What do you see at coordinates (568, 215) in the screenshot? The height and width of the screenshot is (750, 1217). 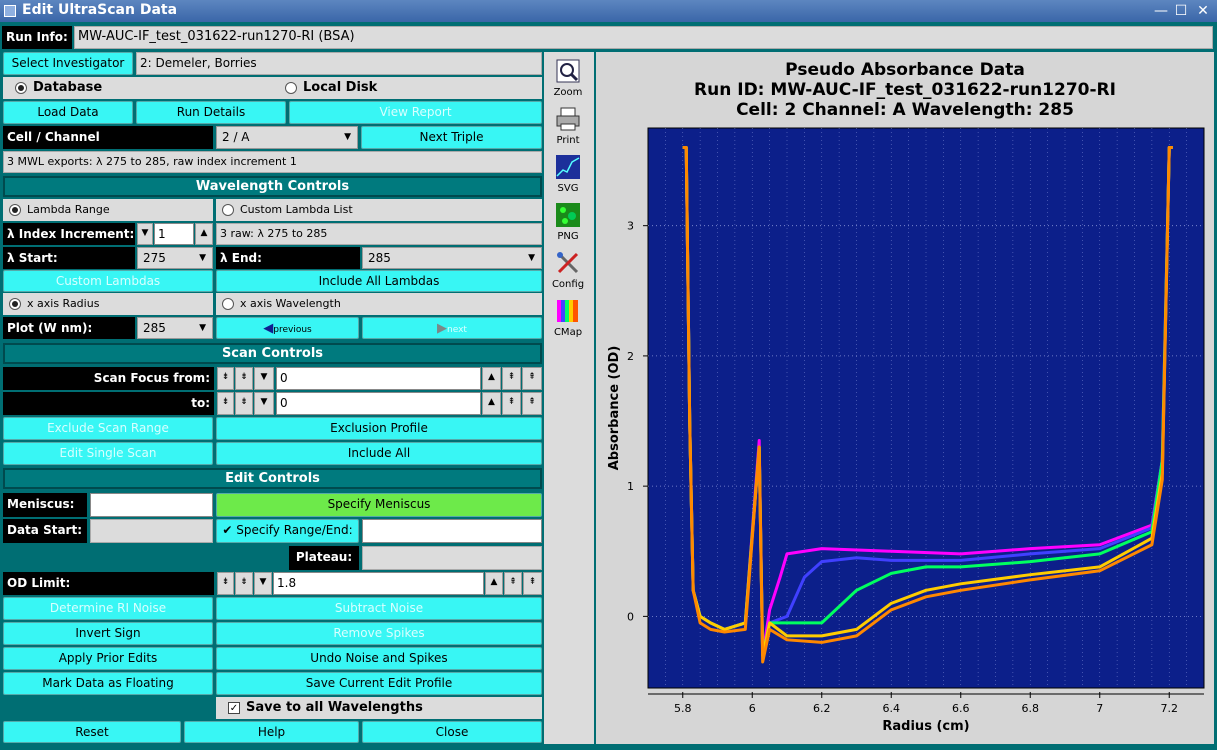 I see `png-export-icon` at bounding box center [568, 215].